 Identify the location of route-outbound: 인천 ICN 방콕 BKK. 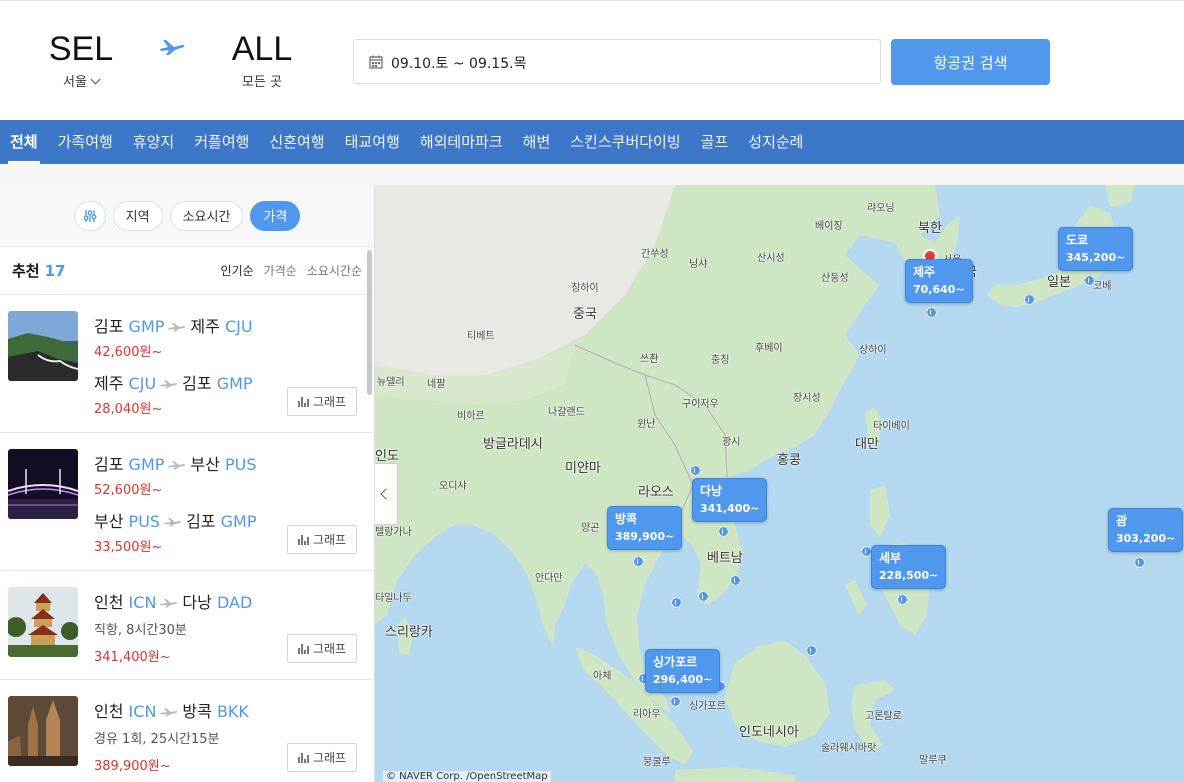
(171, 711).